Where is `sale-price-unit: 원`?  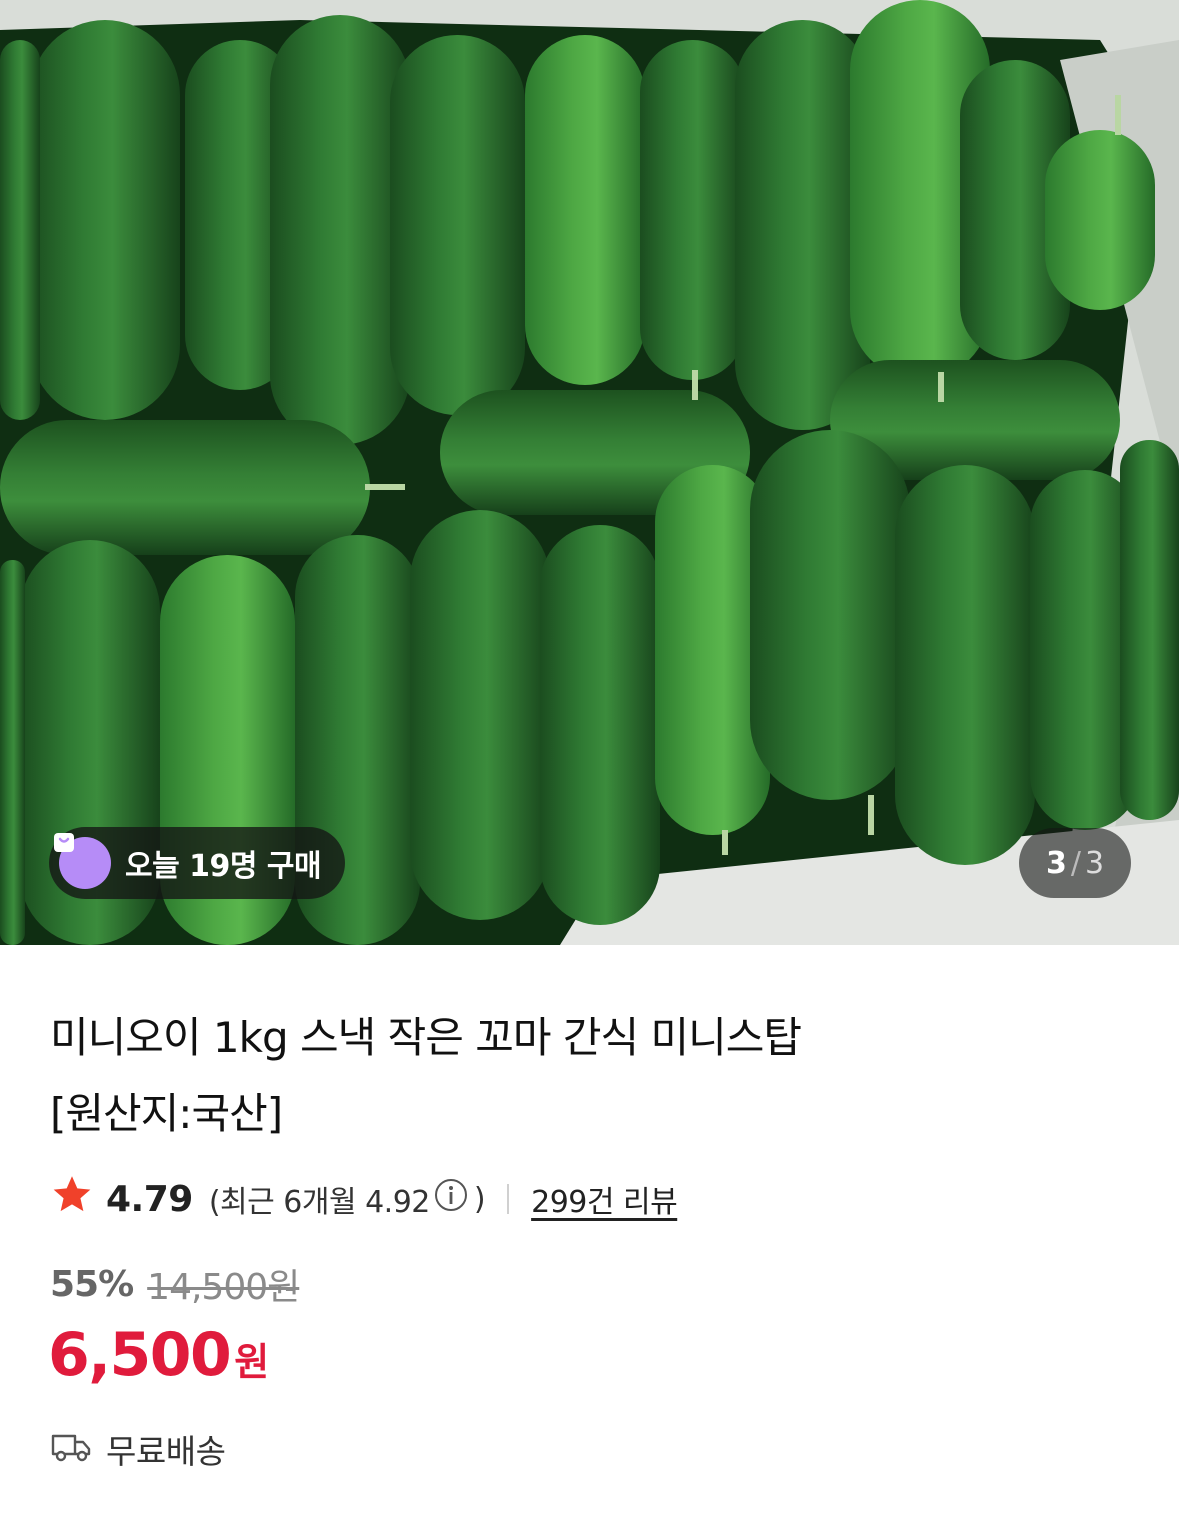
sale-price-unit: 원 is located at coordinates (252, 1362).